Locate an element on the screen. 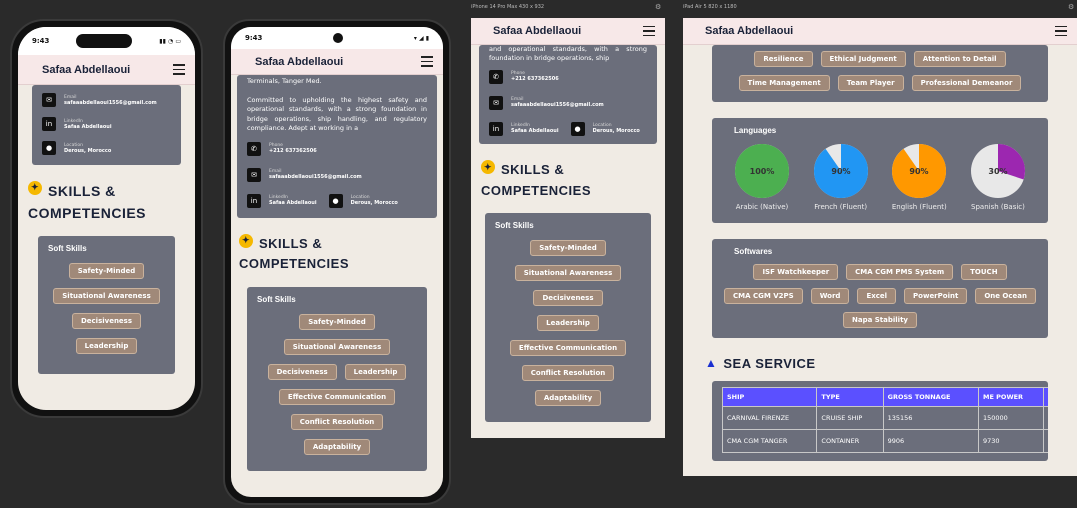 This screenshot has width=1077, height=508. skill-chip: Professional Demeanor is located at coordinates (966, 83).